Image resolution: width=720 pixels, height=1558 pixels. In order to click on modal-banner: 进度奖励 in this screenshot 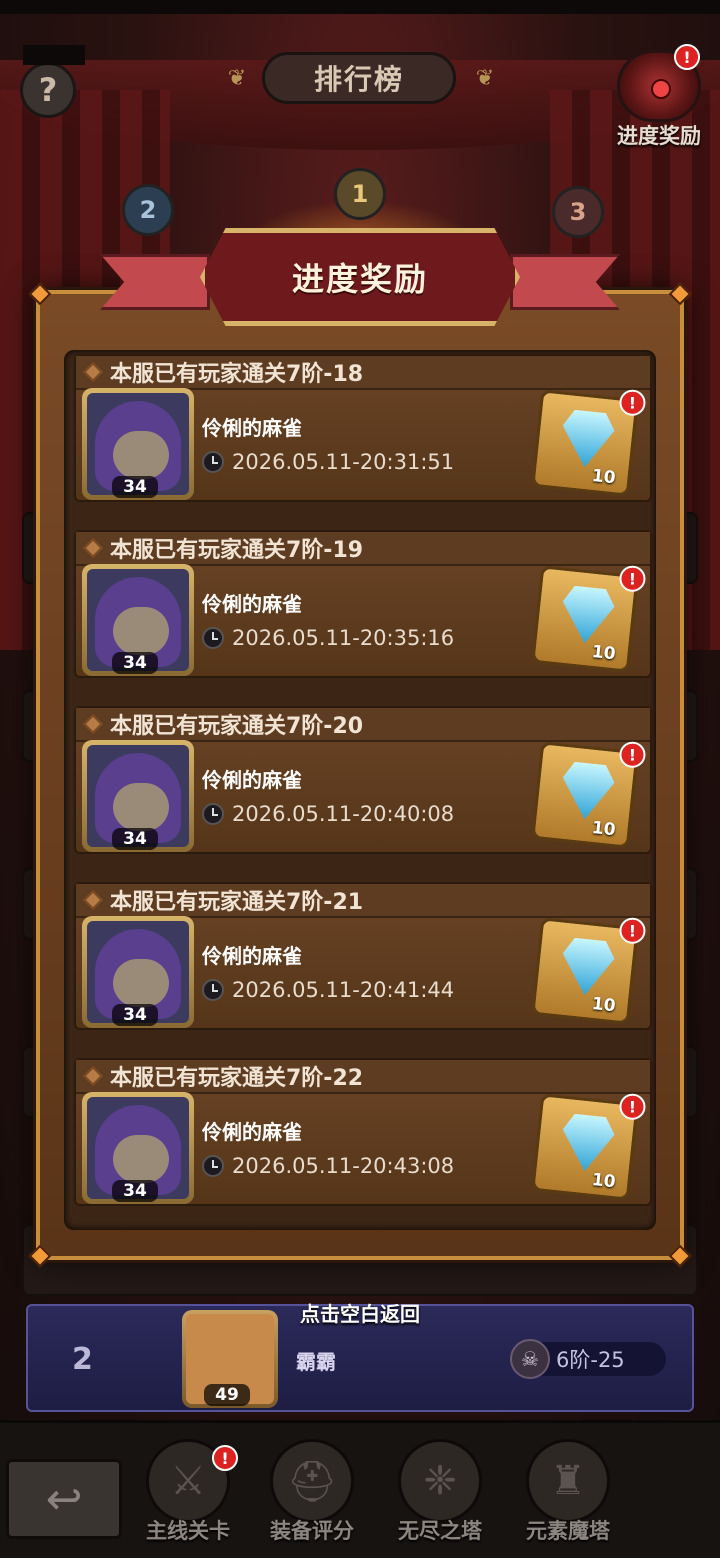, I will do `click(360, 278)`.